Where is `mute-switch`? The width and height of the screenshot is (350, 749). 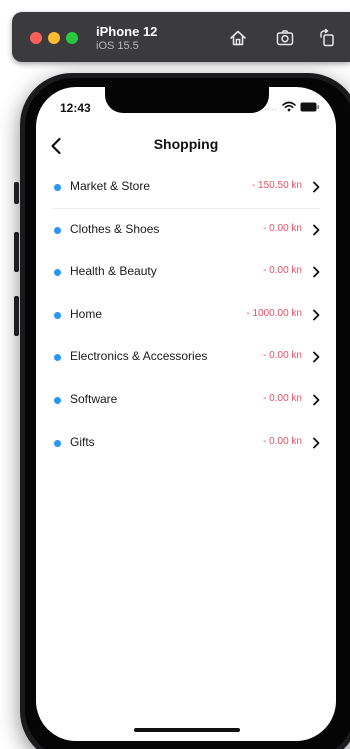 mute-switch is located at coordinates (16, 193).